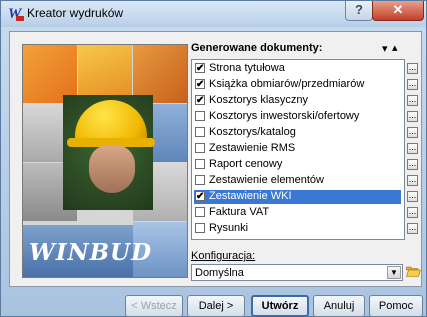  What do you see at coordinates (395, 47) in the screenshot?
I see `move-up-icon: ▴` at bounding box center [395, 47].